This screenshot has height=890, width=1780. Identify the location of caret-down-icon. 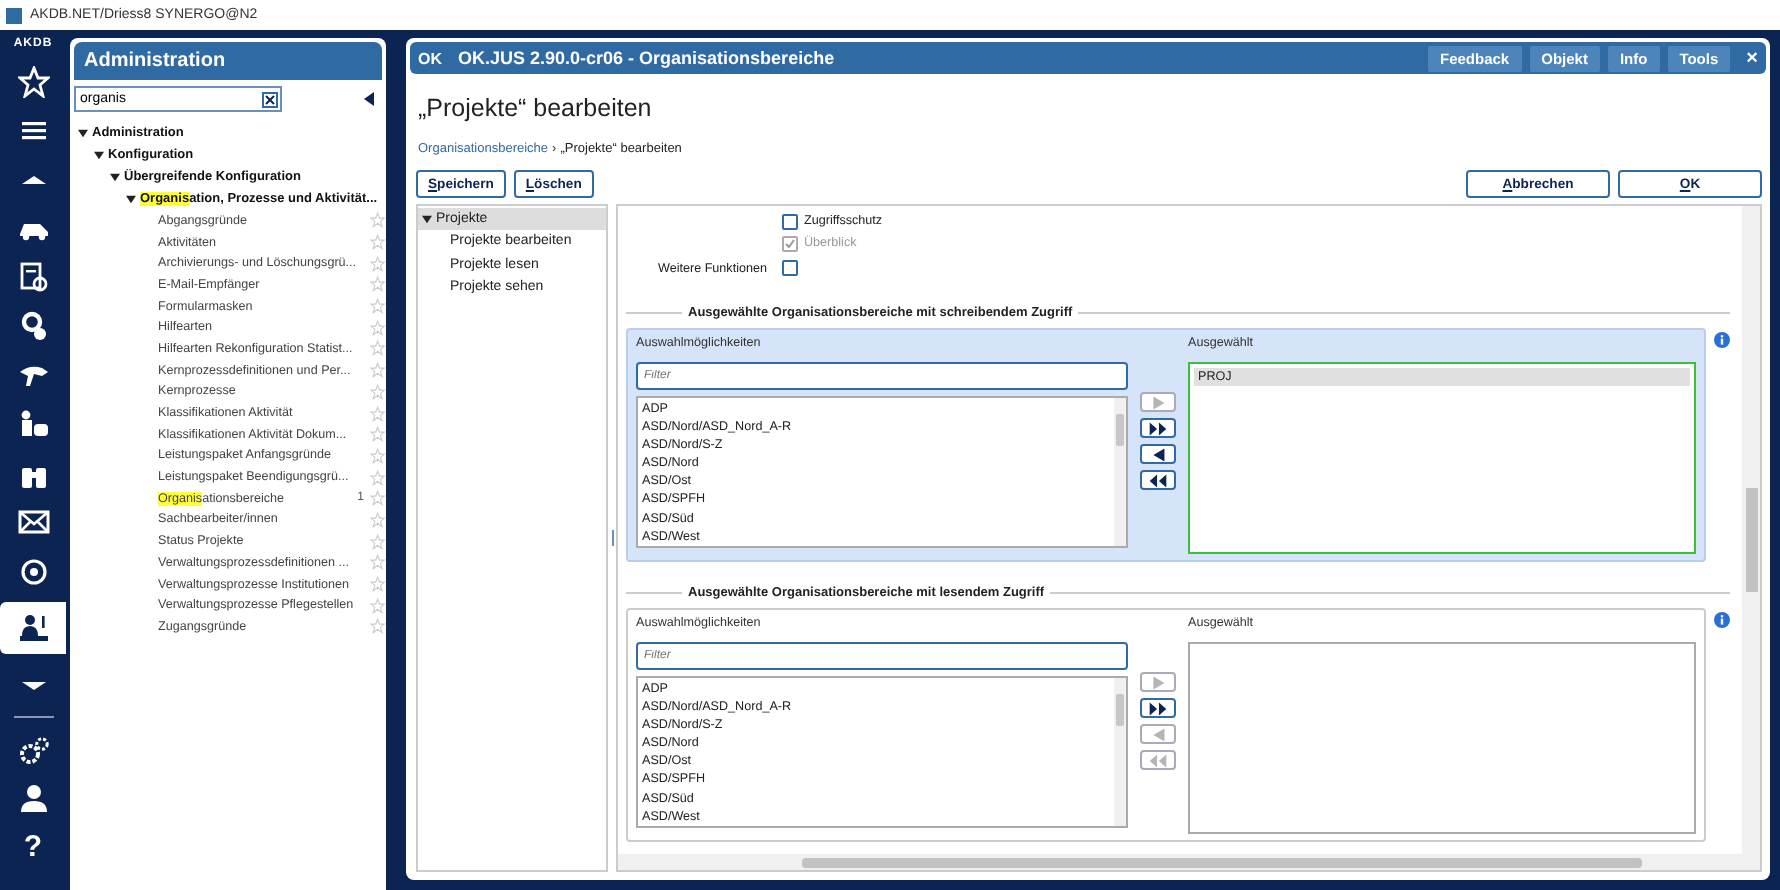
(33, 685).